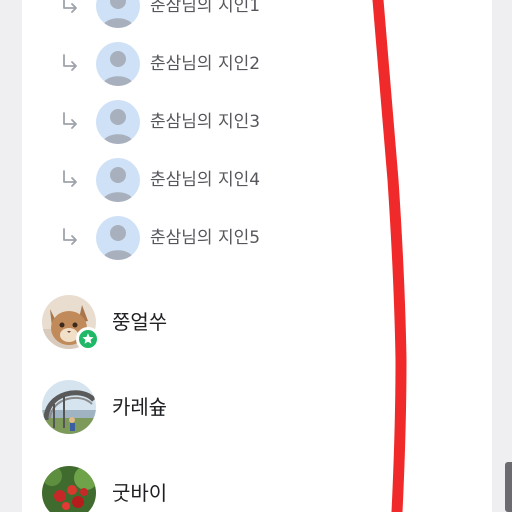 This screenshot has width=512, height=512. I want to click on sub-friend-name: 춘삼님의 지인4, so click(205, 180).